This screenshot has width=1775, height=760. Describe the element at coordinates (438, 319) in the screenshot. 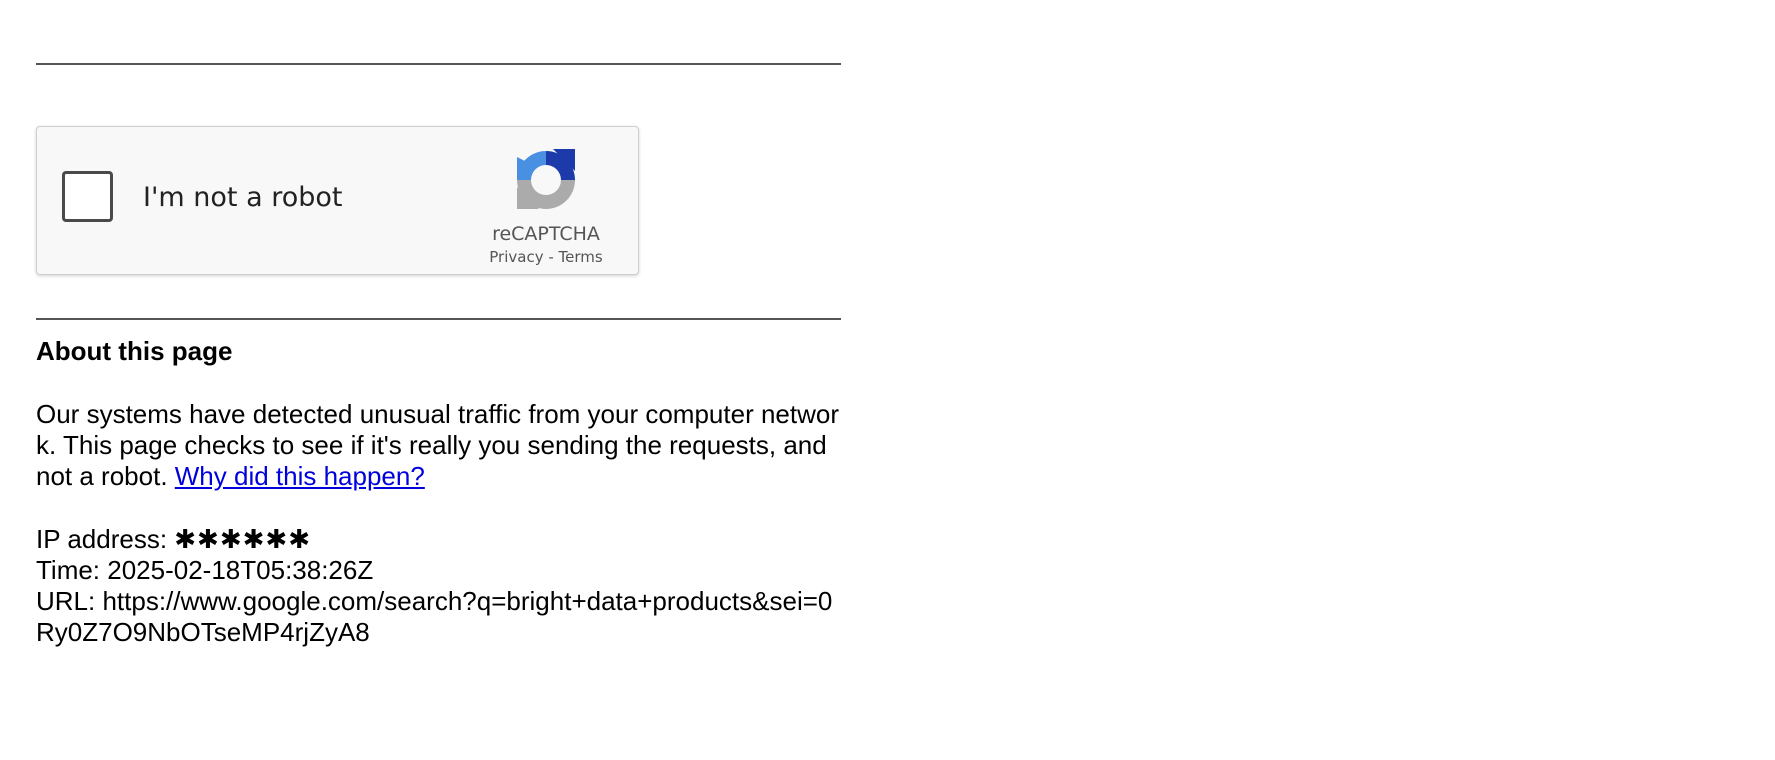

I see `bottom-divider` at that location.